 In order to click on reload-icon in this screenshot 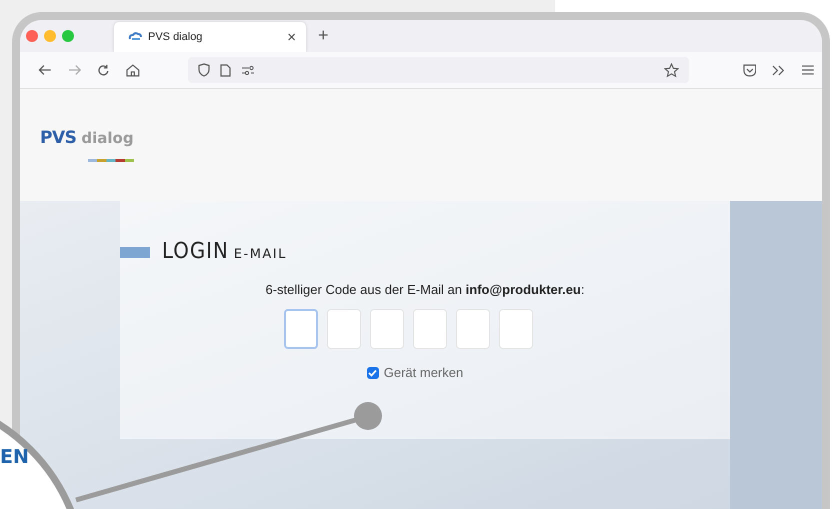, I will do `click(103, 70)`.